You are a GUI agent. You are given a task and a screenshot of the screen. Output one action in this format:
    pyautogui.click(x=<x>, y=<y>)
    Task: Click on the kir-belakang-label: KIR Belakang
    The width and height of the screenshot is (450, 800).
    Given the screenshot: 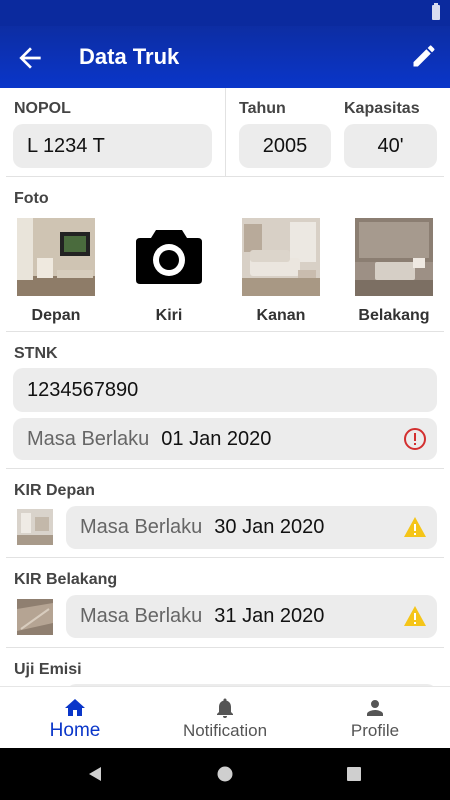 What is the action you would take?
    pyautogui.click(x=66, y=579)
    